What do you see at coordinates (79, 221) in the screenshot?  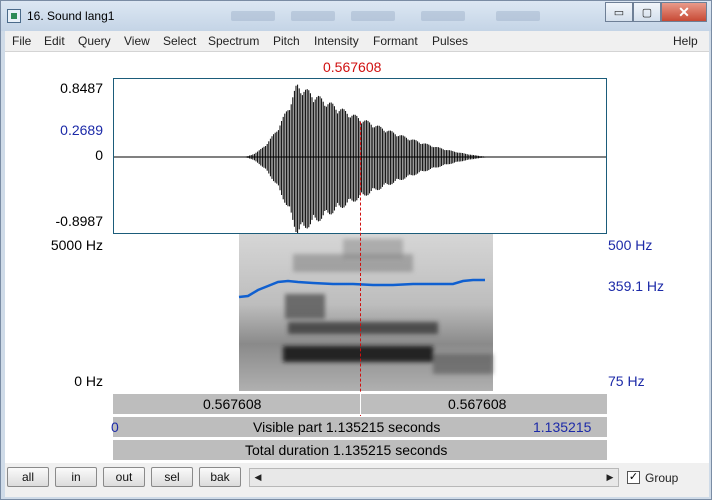 I see `waveform-ymin-label: -0.8987` at bounding box center [79, 221].